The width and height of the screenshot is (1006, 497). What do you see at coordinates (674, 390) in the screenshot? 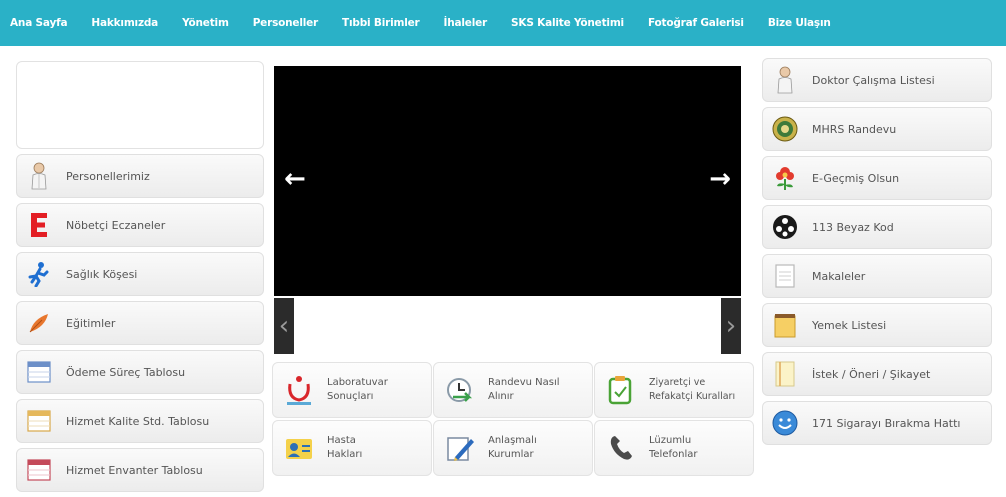
I see `tile-ziyaretci-refakatci: Ziyaretçi ve Refakatçi Kuralları` at bounding box center [674, 390].